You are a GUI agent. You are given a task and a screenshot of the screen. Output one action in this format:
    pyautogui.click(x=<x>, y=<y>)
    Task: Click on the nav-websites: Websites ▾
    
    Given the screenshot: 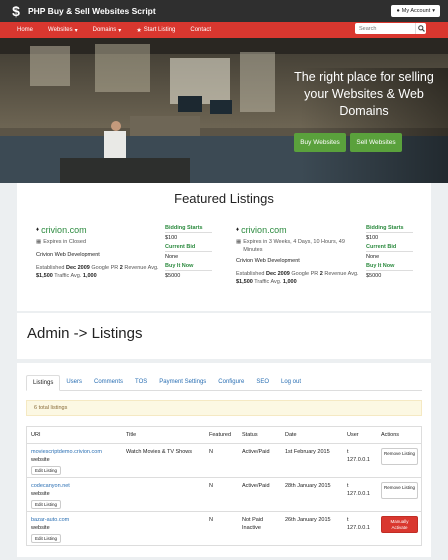 What is the action you would take?
    pyautogui.click(x=63, y=30)
    